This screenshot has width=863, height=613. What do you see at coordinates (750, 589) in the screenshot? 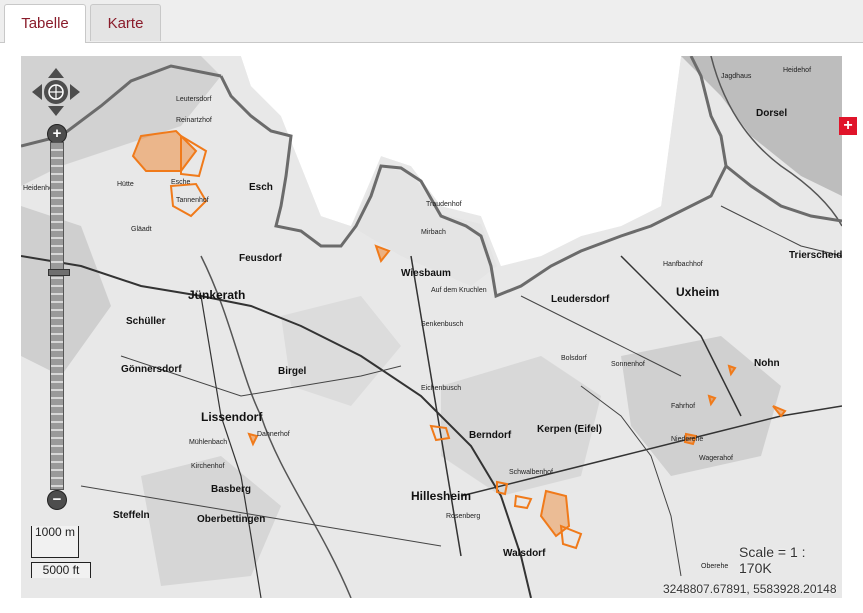
I see `mouse-position: 3248807.67891, 5583928.20148` at bounding box center [750, 589].